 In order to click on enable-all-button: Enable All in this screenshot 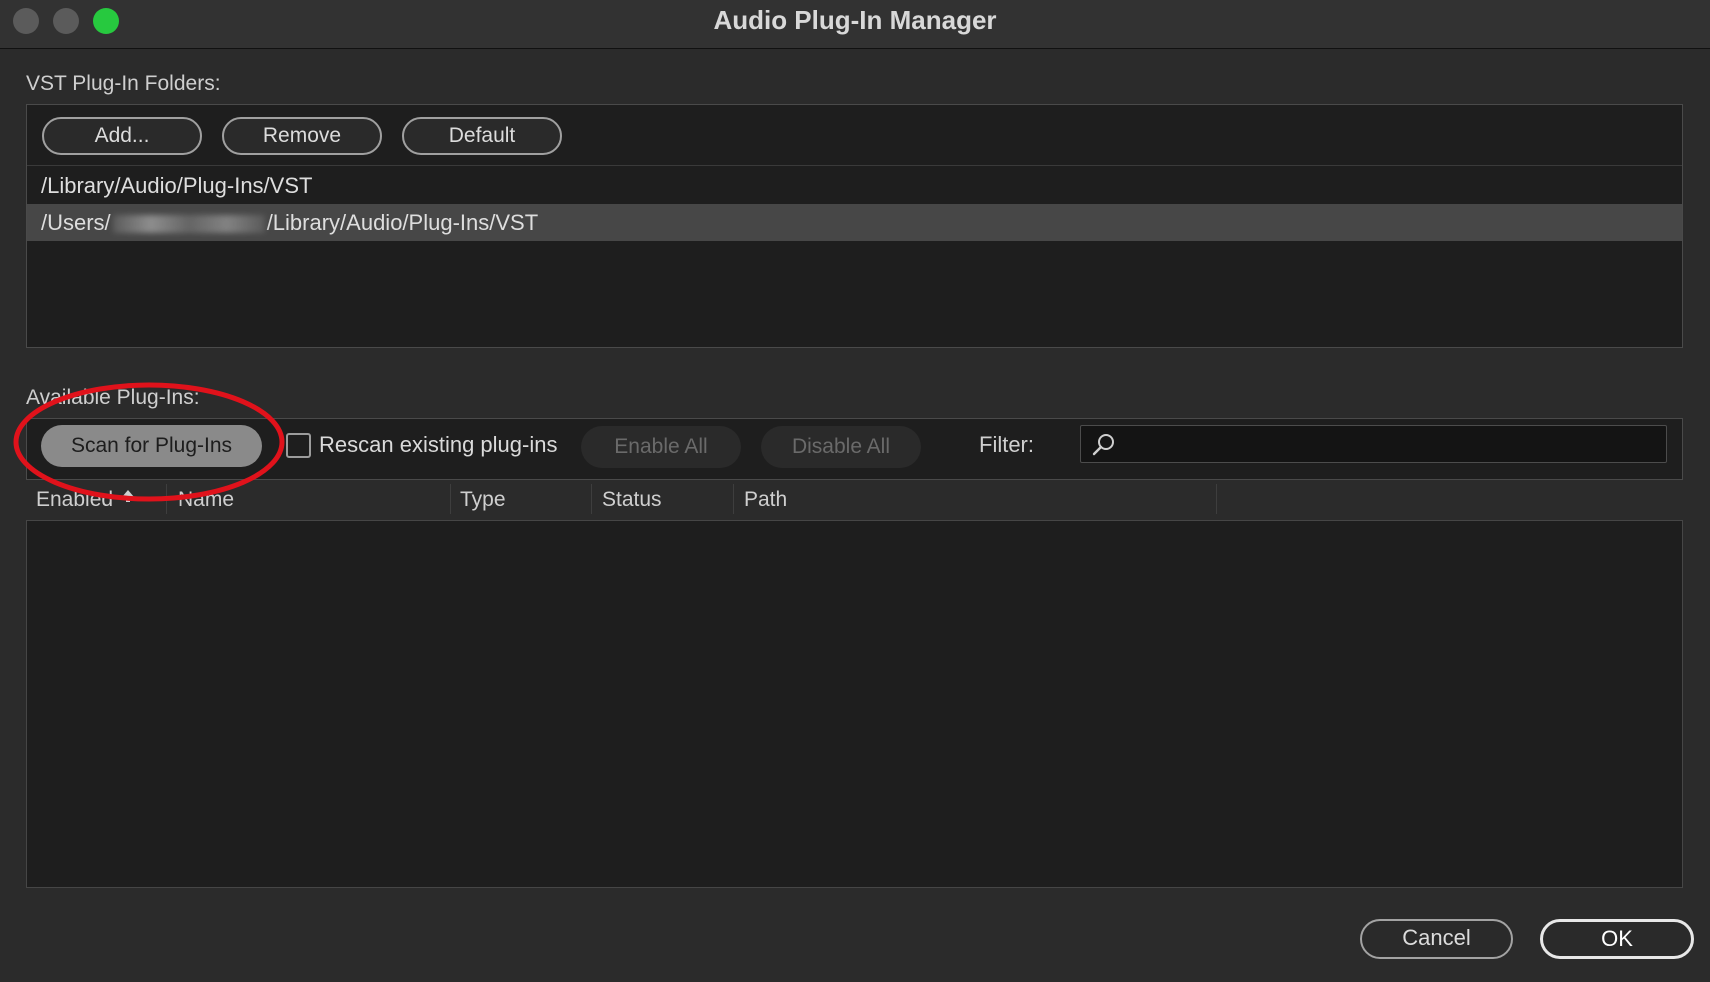, I will do `click(661, 447)`.